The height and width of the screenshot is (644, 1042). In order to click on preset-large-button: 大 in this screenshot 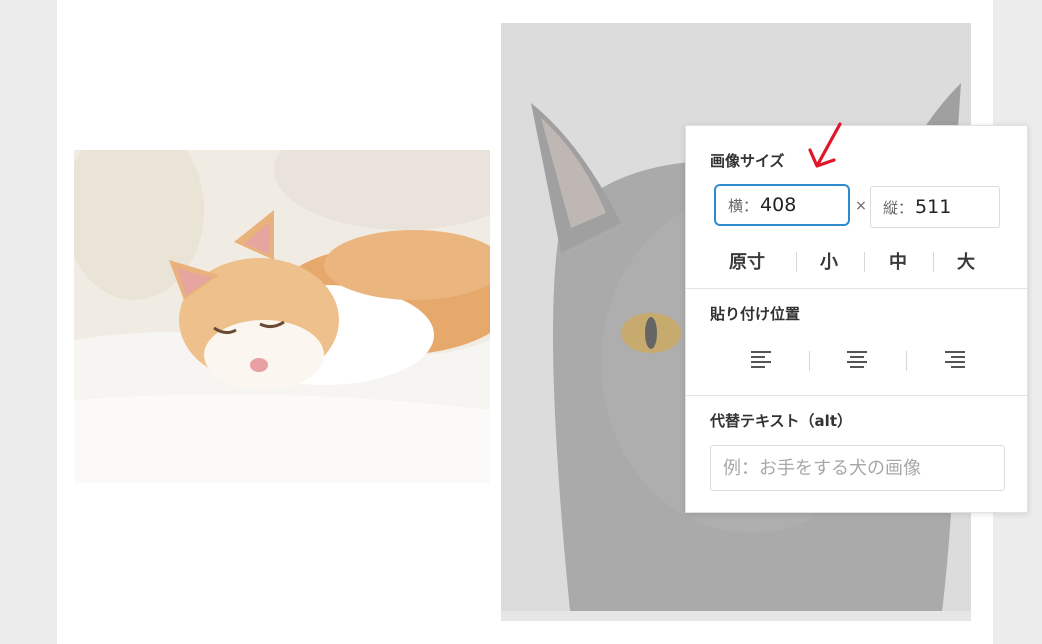, I will do `click(966, 261)`.